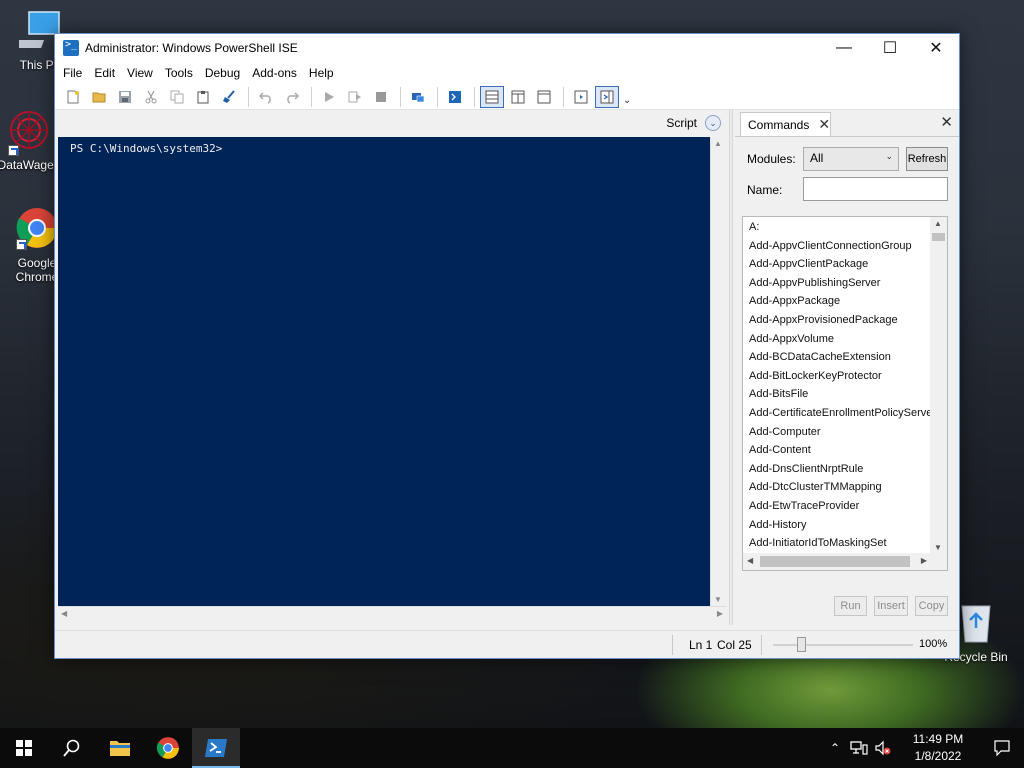  I want to click on save-icon, so click(125, 96).